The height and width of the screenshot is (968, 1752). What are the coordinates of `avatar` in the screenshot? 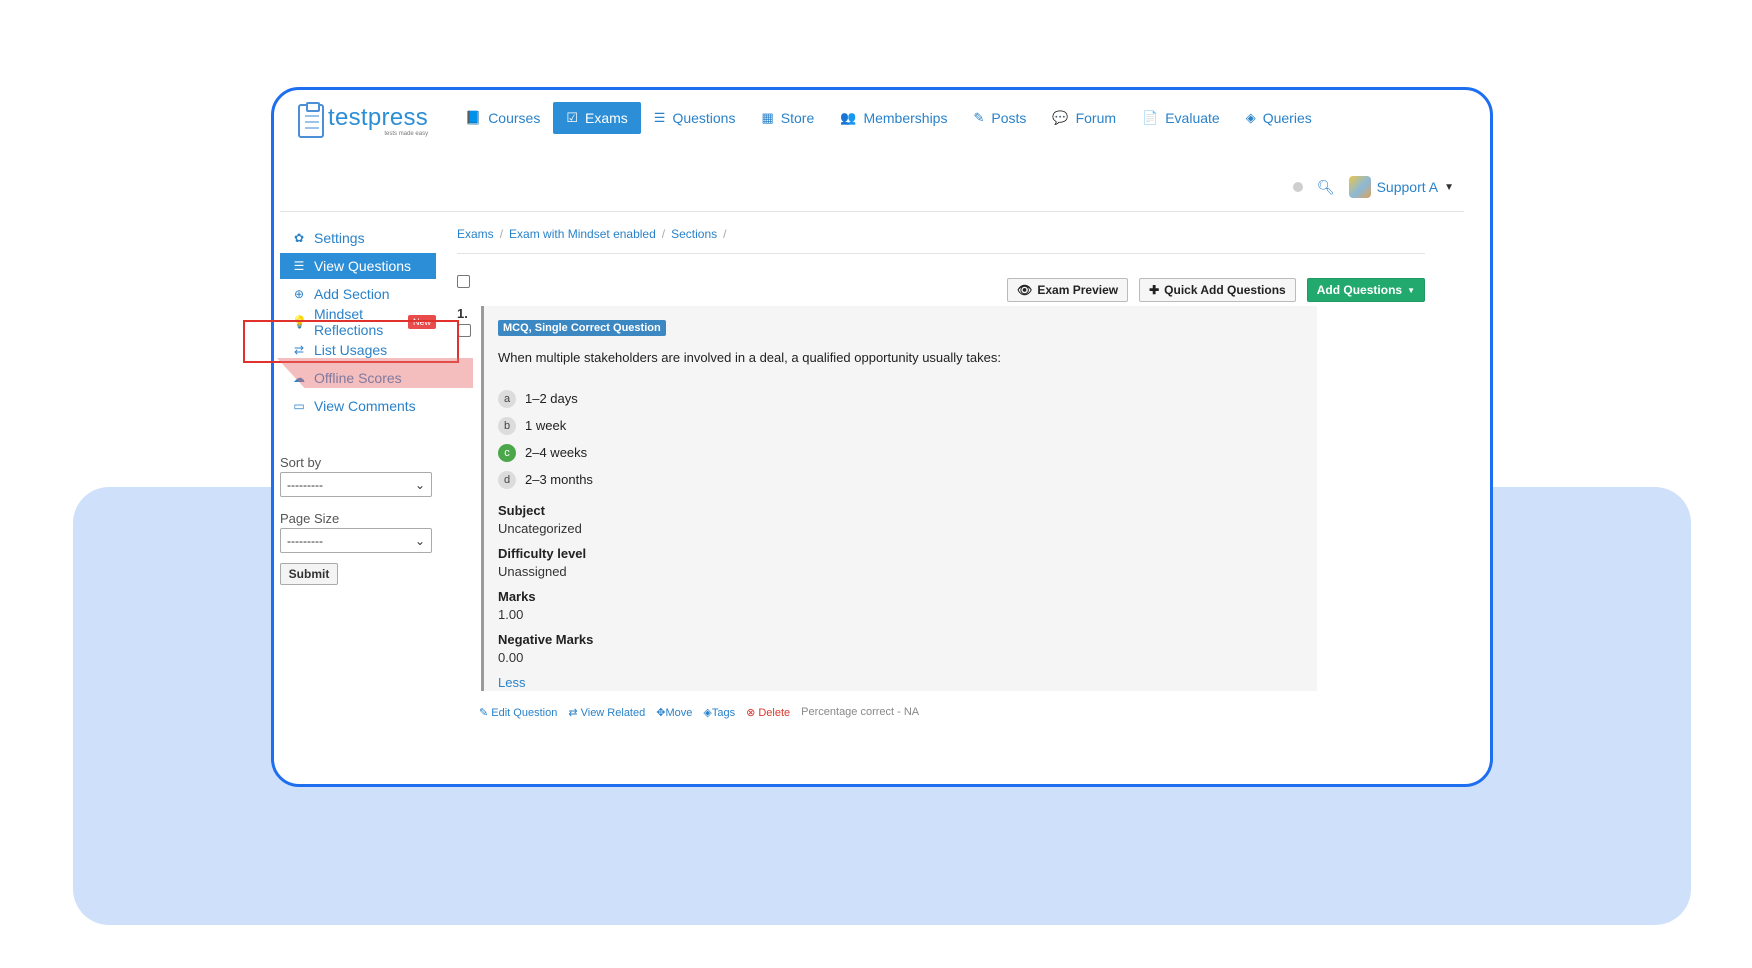 It's located at (1359, 187).